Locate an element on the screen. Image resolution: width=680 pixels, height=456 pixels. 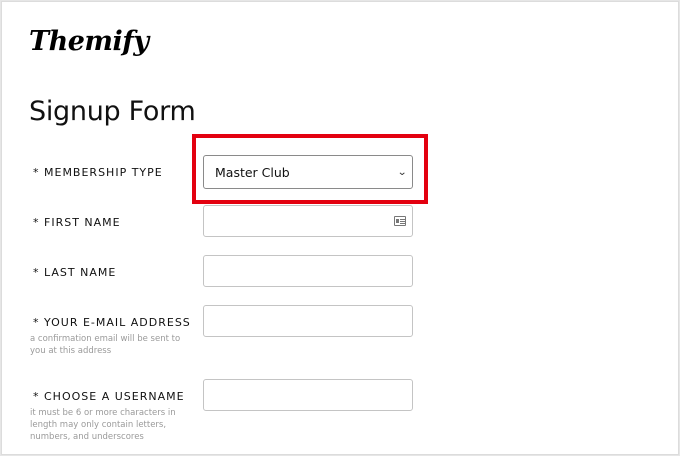
membership-type-label: * MEMBERSHIP TYPE is located at coordinates (98, 172).